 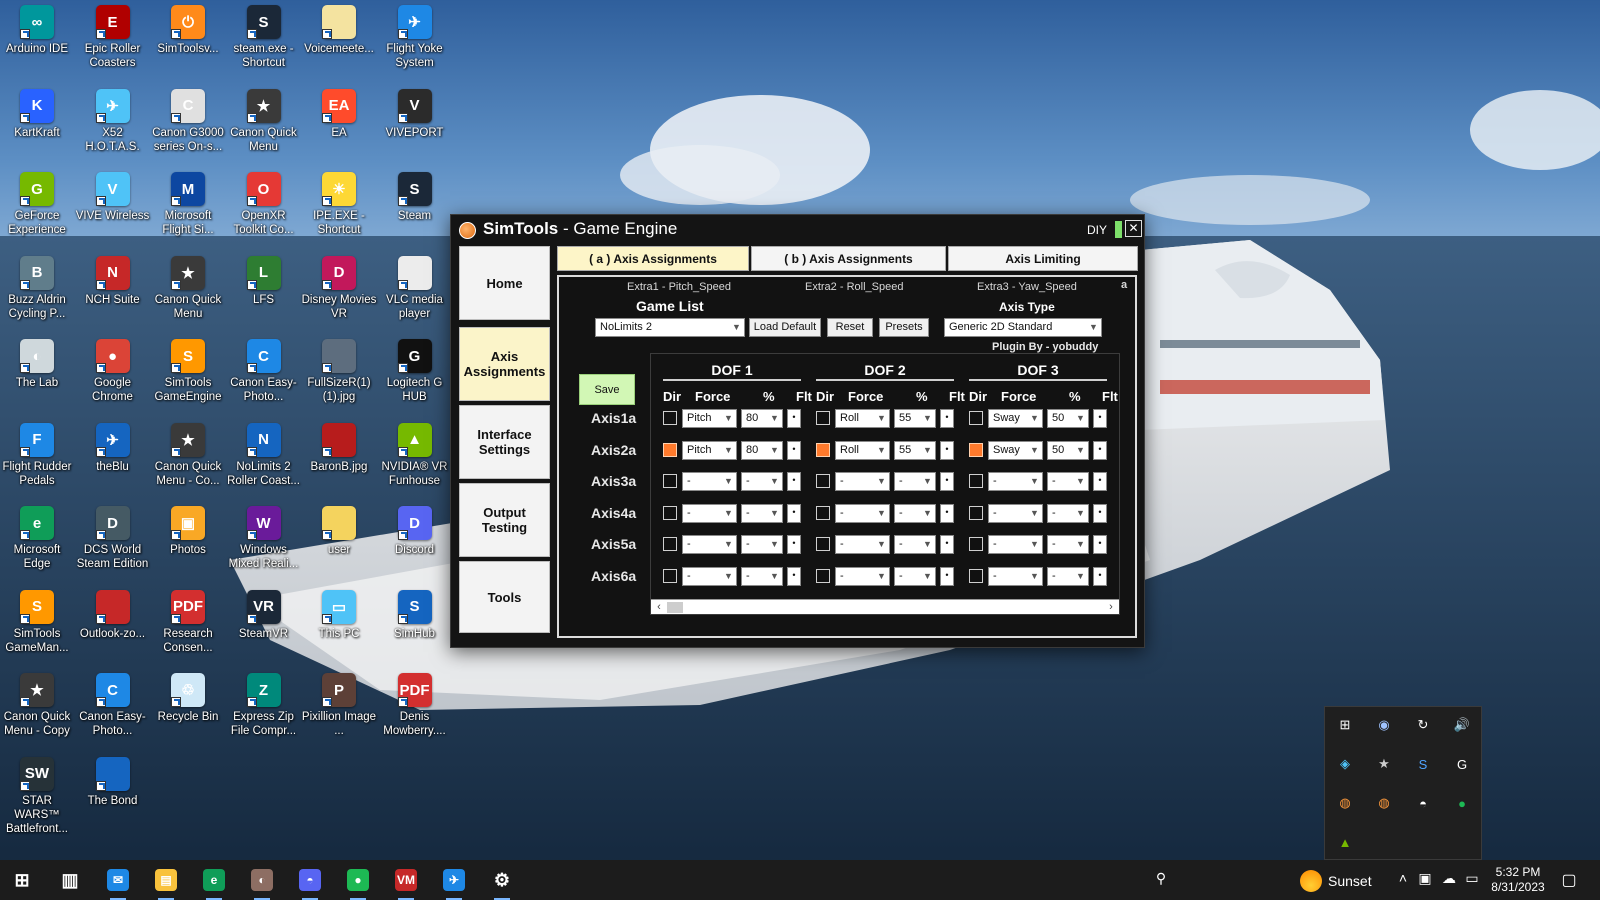 What do you see at coordinates (37, 705) in the screenshot?
I see `desktop-icon-canon-quick-menu-copy: ★ Canon Quick Menu - Copy` at bounding box center [37, 705].